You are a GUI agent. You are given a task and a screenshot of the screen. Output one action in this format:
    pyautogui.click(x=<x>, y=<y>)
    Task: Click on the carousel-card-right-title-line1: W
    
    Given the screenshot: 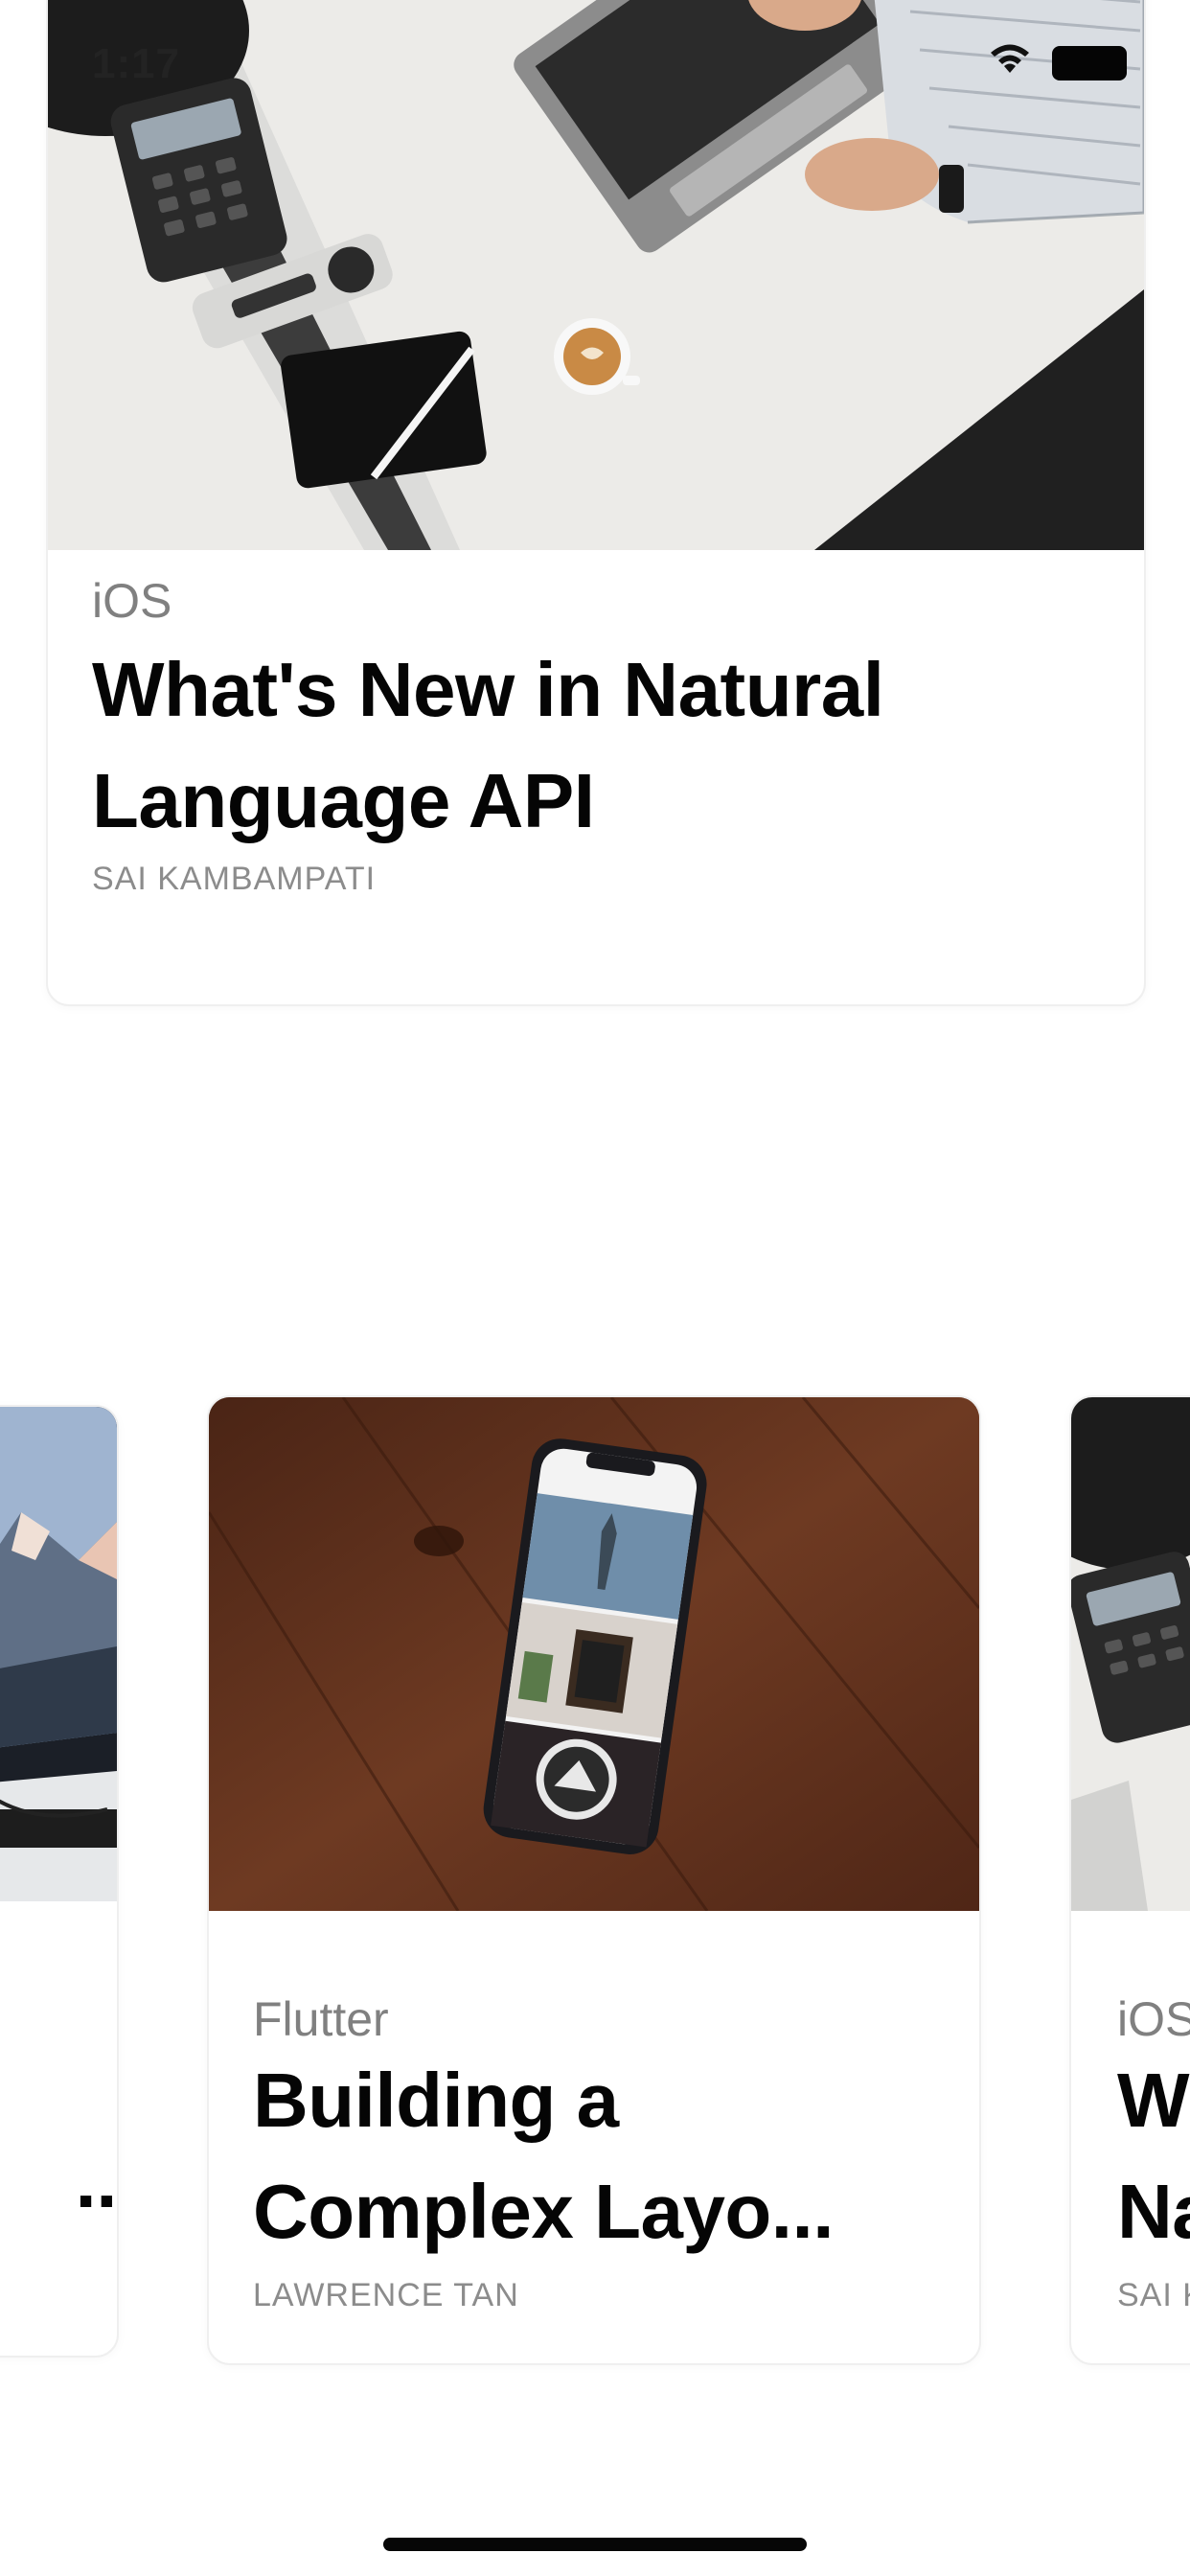 What is the action you would take?
    pyautogui.click(x=1154, y=2100)
    